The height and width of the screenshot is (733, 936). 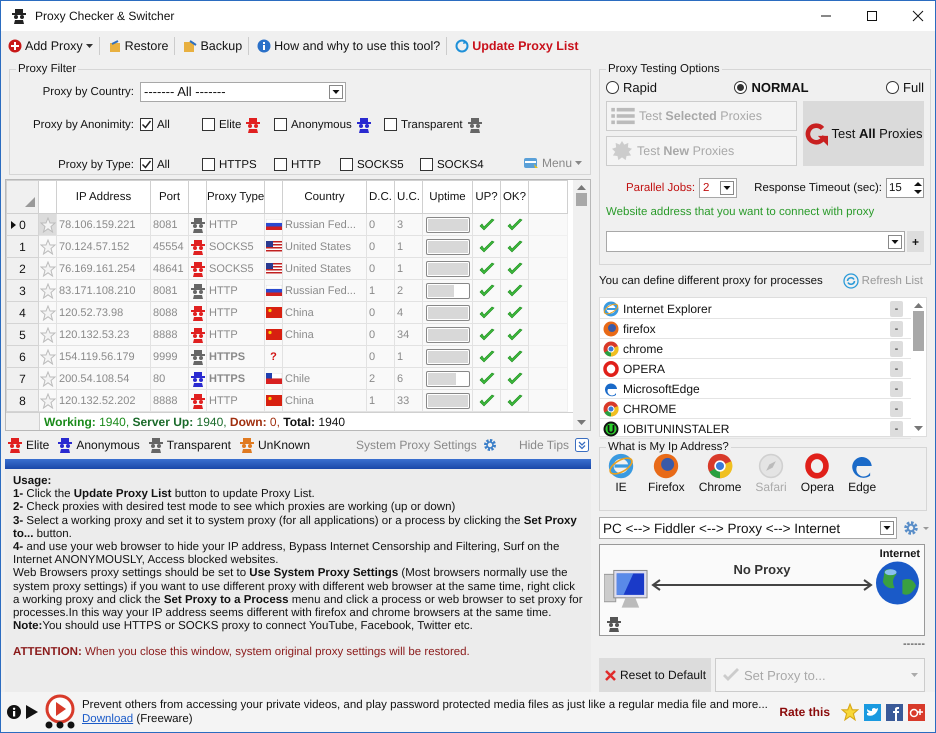 I want to click on process-item: firefox, so click(x=742, y=328).